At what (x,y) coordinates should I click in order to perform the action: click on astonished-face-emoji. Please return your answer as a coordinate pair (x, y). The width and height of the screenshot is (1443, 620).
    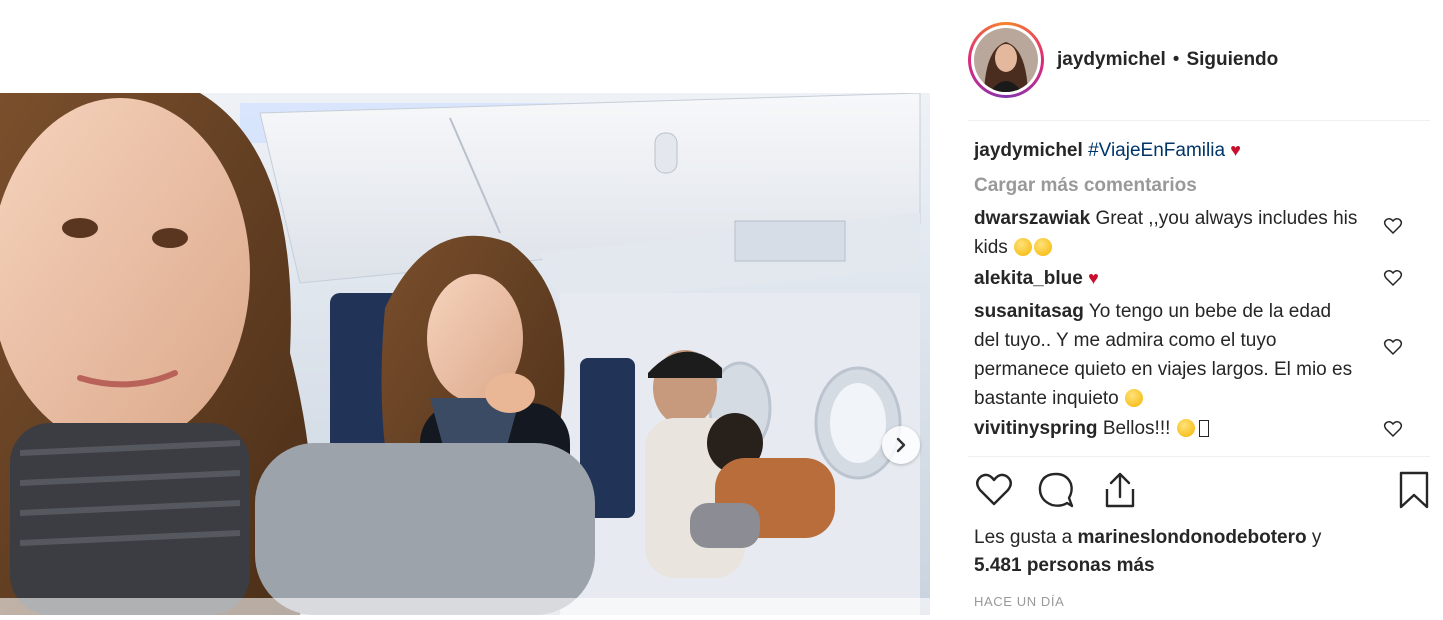
    Looking at the image, I should click on (1023, 247).